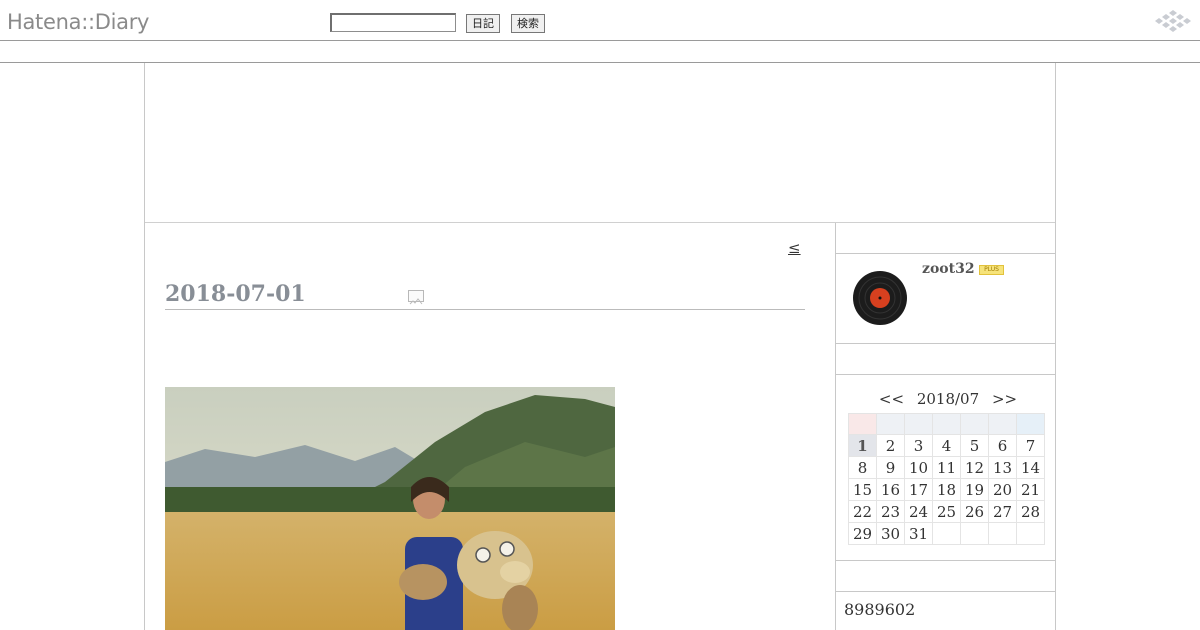 The image size is (1200, 630). Describe the element at coordinates (918, 533) in the screenshot. I see `calendar-day: 31` at that location.